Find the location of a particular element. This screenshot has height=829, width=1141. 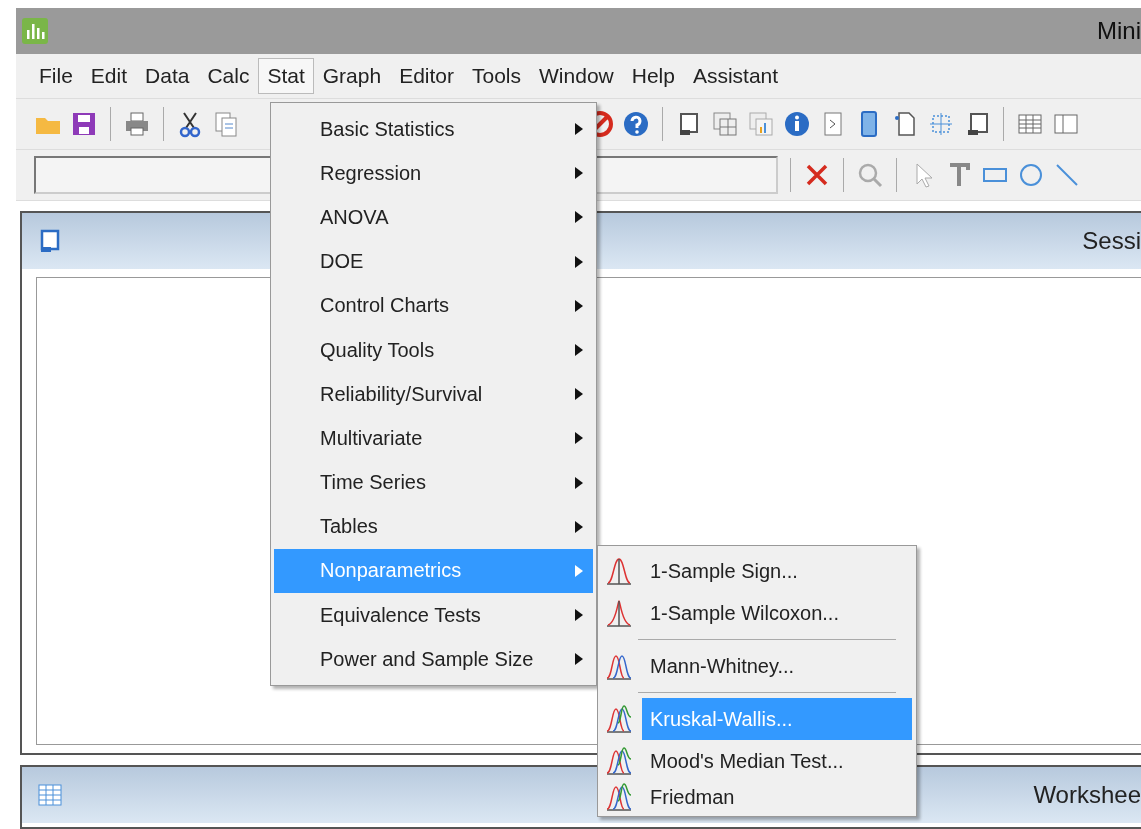

window-title: Mini is located at coordinates (1119, 31).